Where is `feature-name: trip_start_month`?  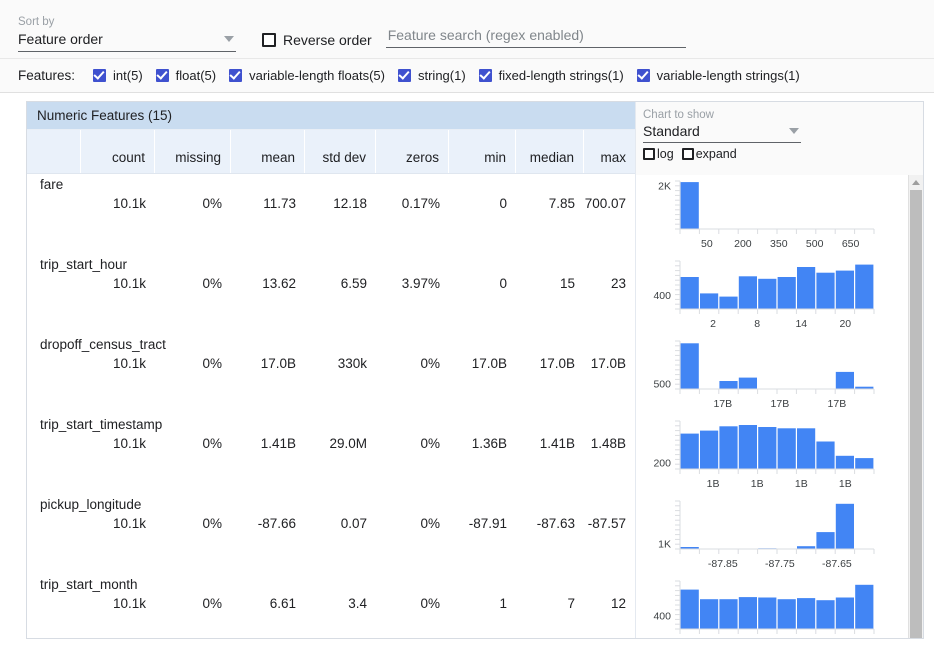
feature-name: trip_start_month is located at coordinates (89, 584).